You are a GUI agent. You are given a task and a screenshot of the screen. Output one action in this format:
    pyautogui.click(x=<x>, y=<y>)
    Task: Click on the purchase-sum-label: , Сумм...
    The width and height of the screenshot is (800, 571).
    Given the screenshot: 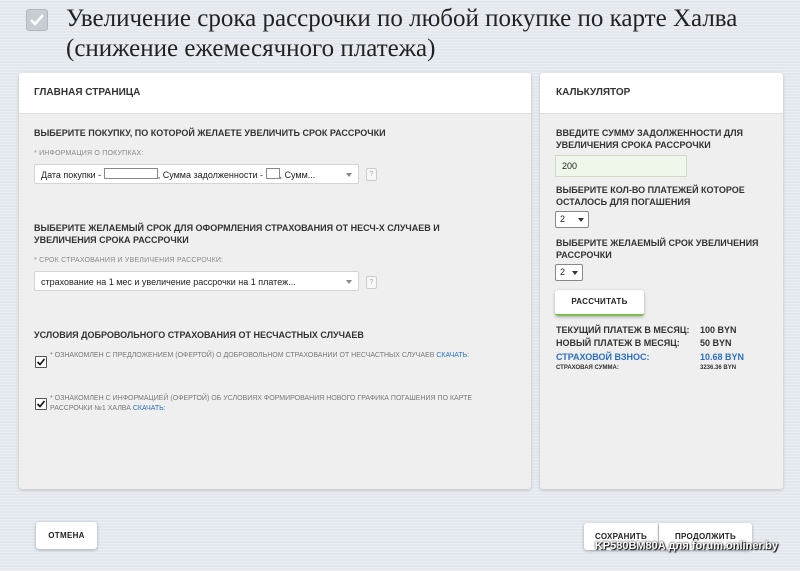 What is the action you would take?
    pyautogui.click(x=297, y=175)
    